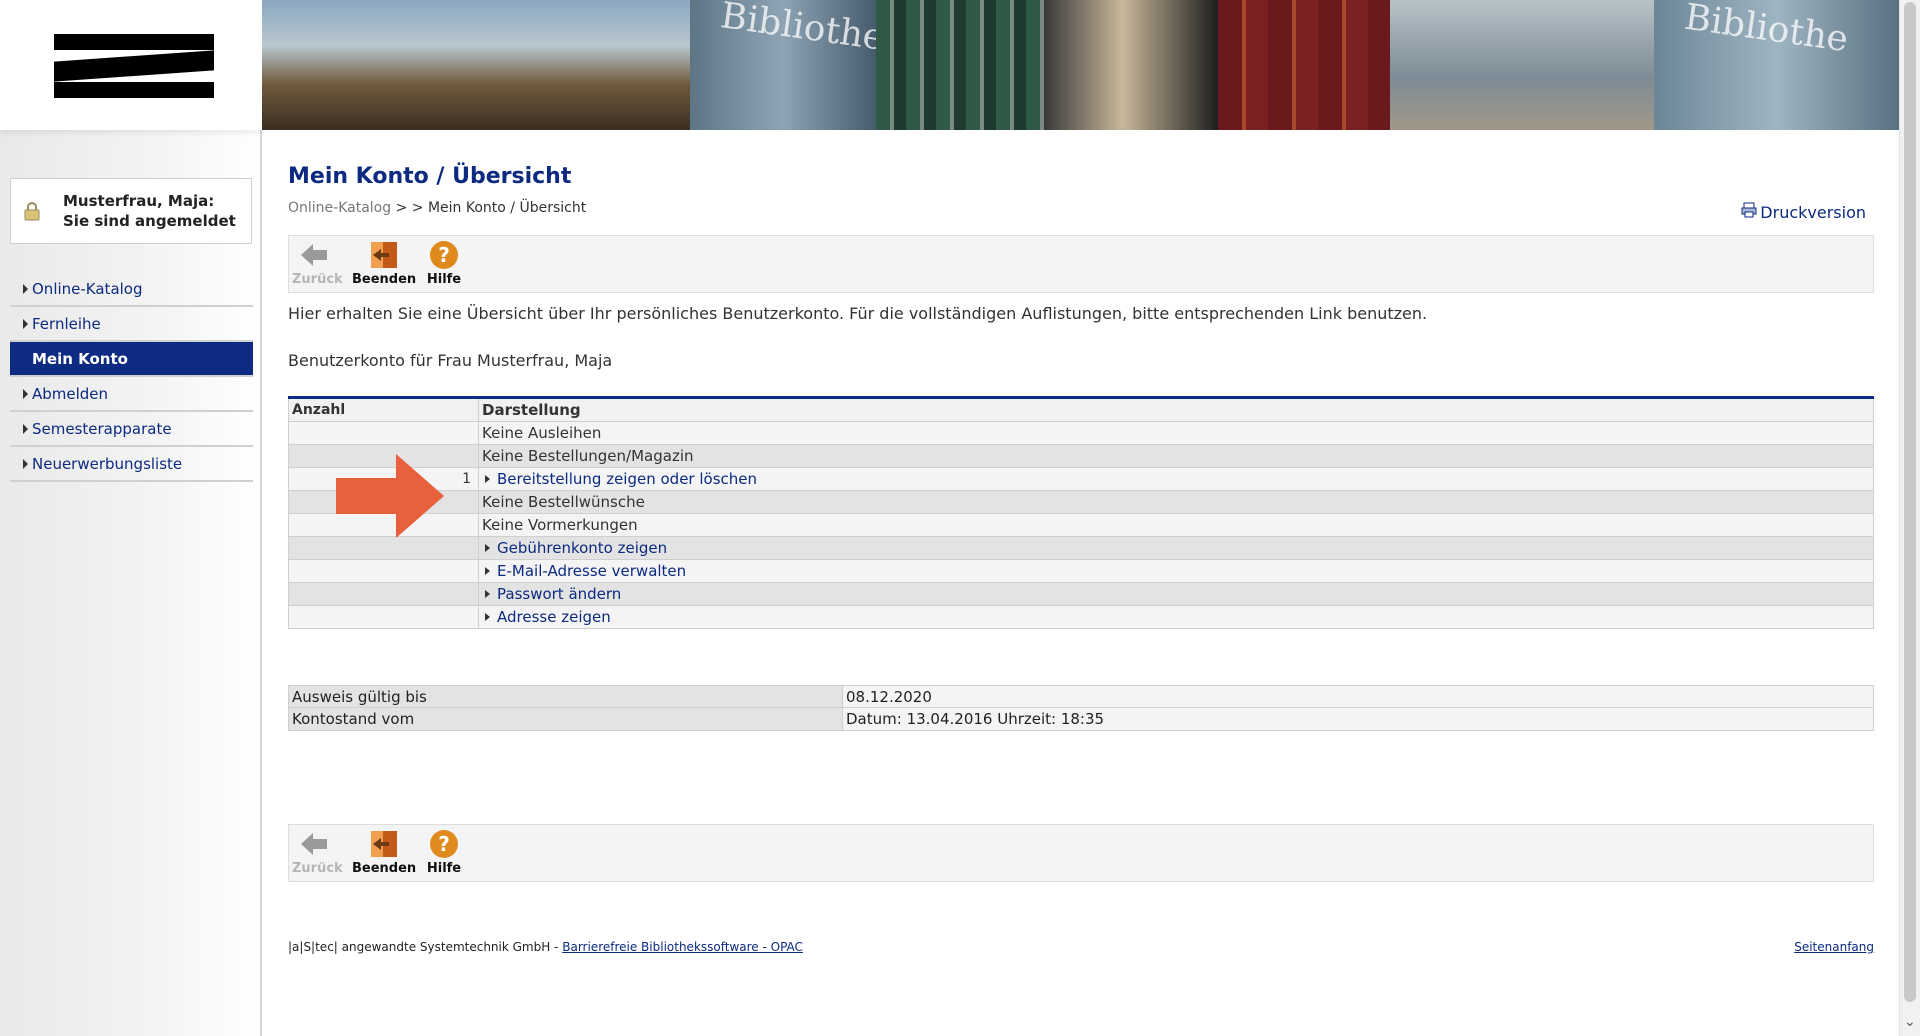 This screenshot has height=1036, width=1920. What do you see at coordinates (391, 498) in the screenshot?
I see `highlight-arrow-icon` at bounding box center [391, 498].